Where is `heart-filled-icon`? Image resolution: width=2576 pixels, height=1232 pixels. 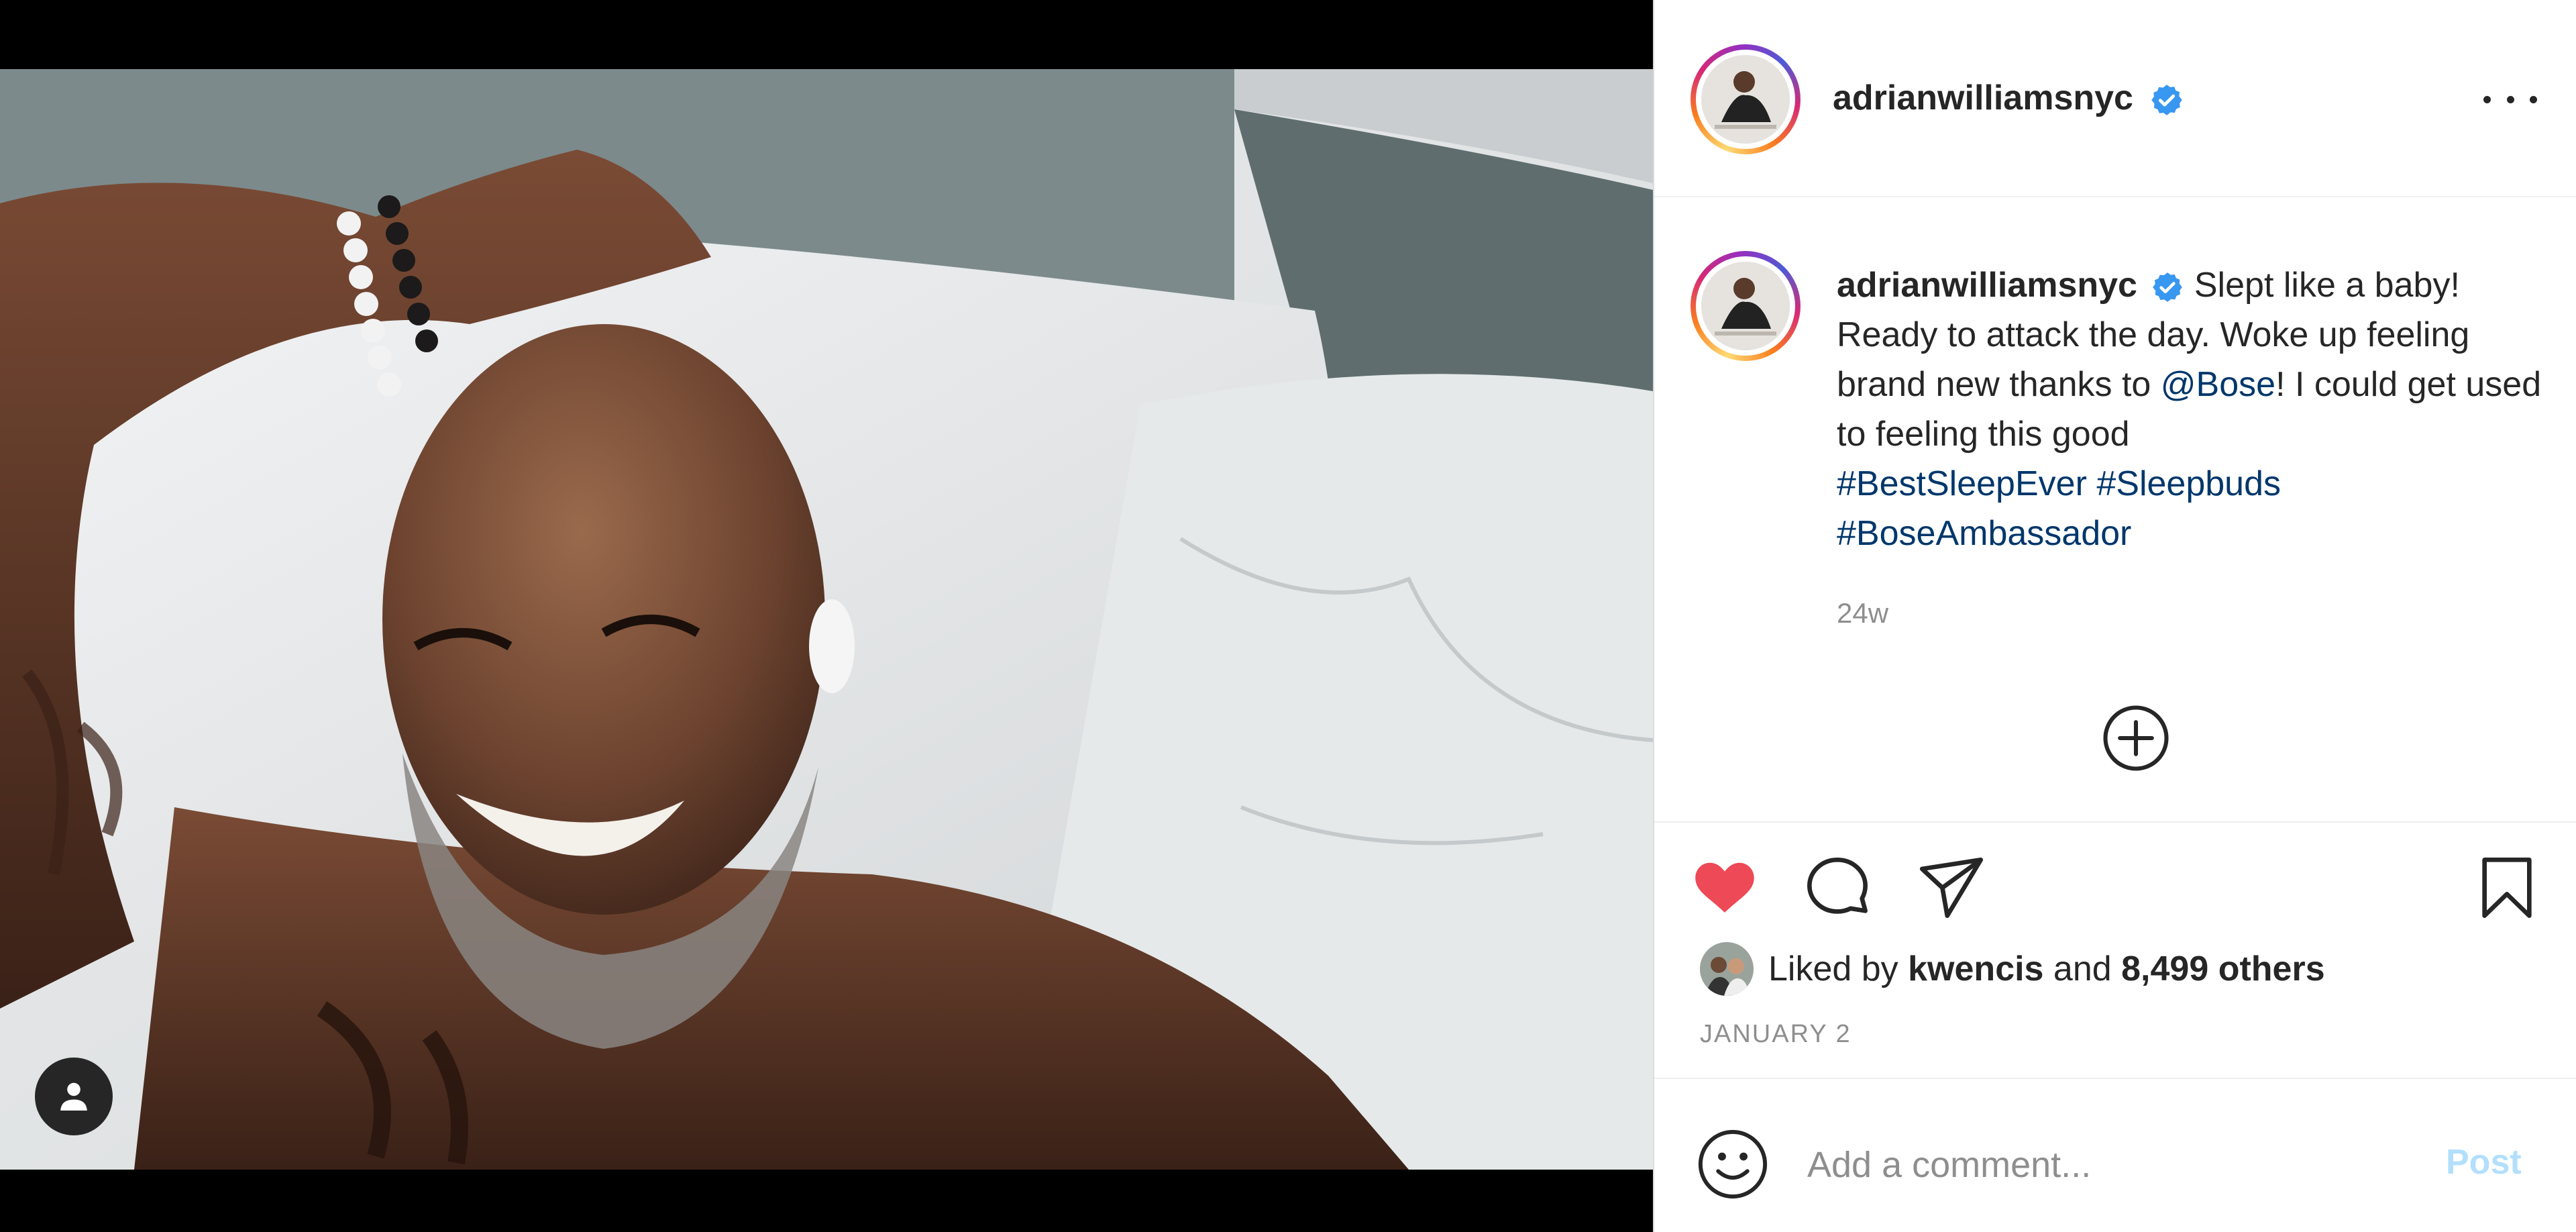
heart-filled-icon is located at coordinates (1724, 887).